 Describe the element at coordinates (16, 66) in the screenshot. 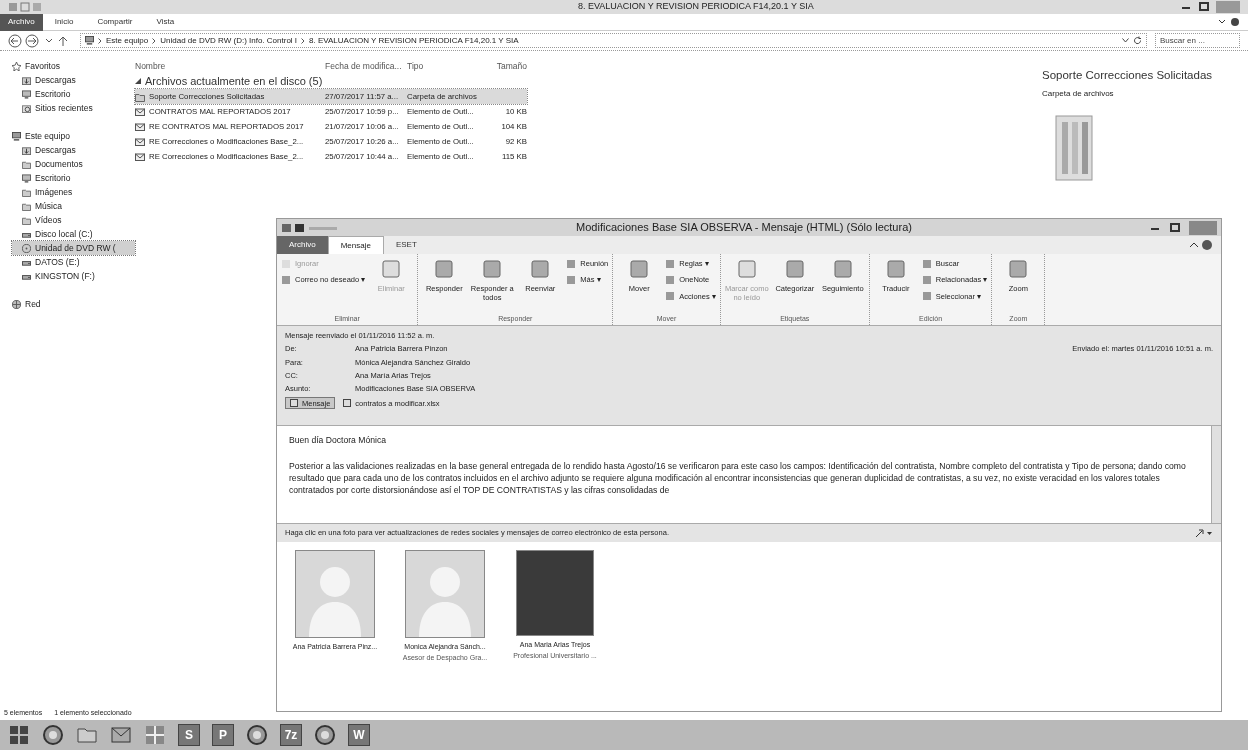

I see `star-icon` at that location.